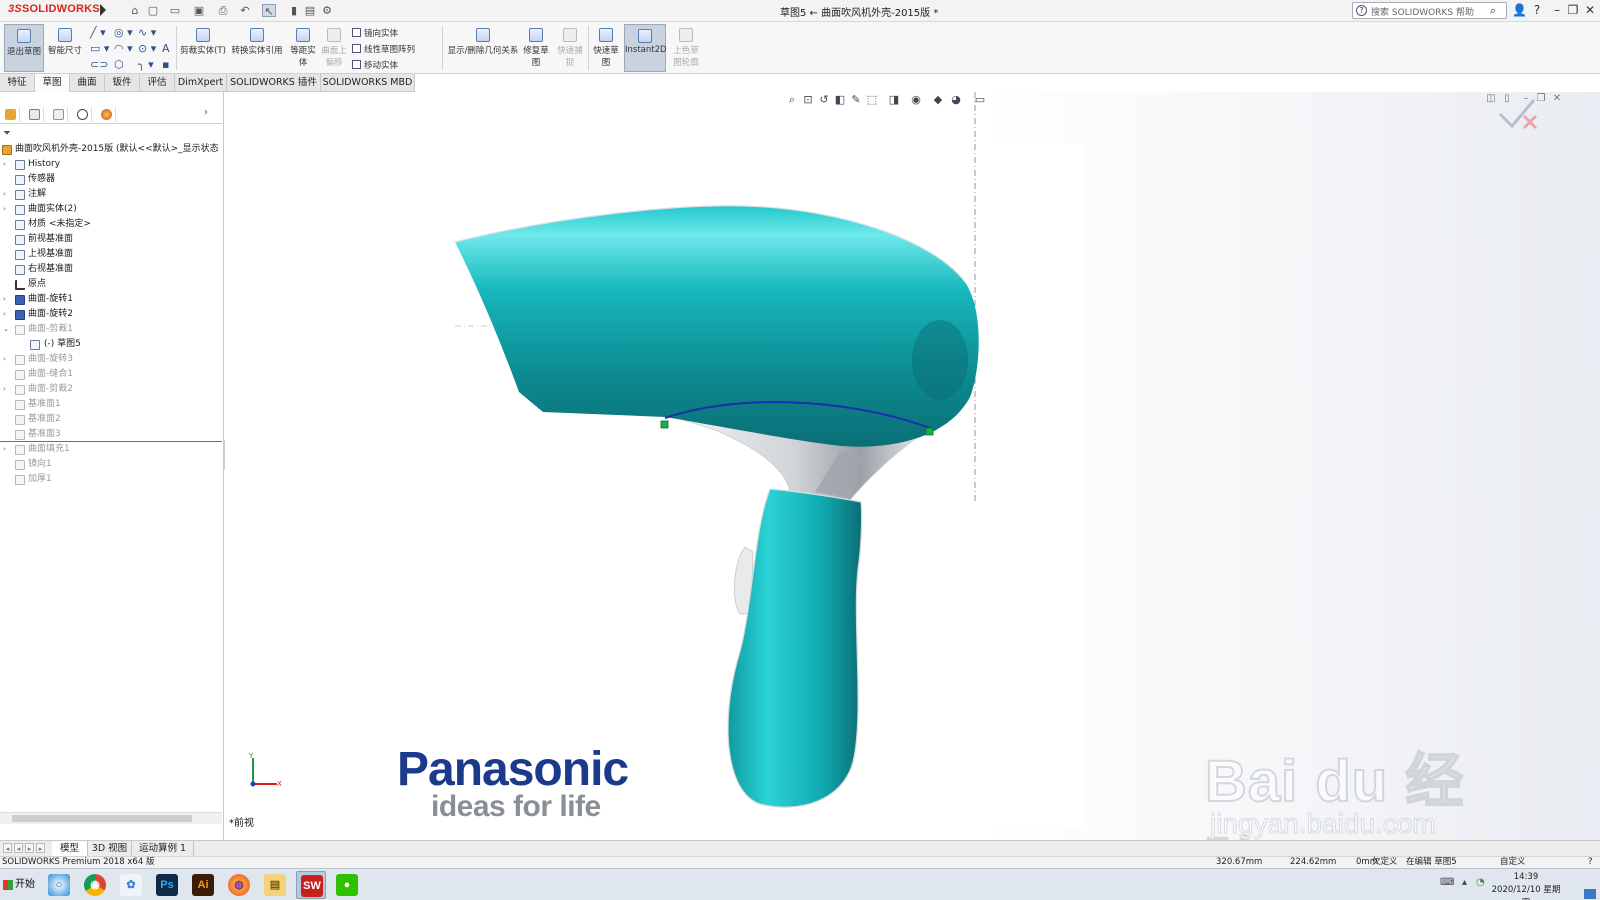 This screenshot has height=900, width=1600. I want to click on mirror-entities-button: 镜向实体, so click(375, 33).